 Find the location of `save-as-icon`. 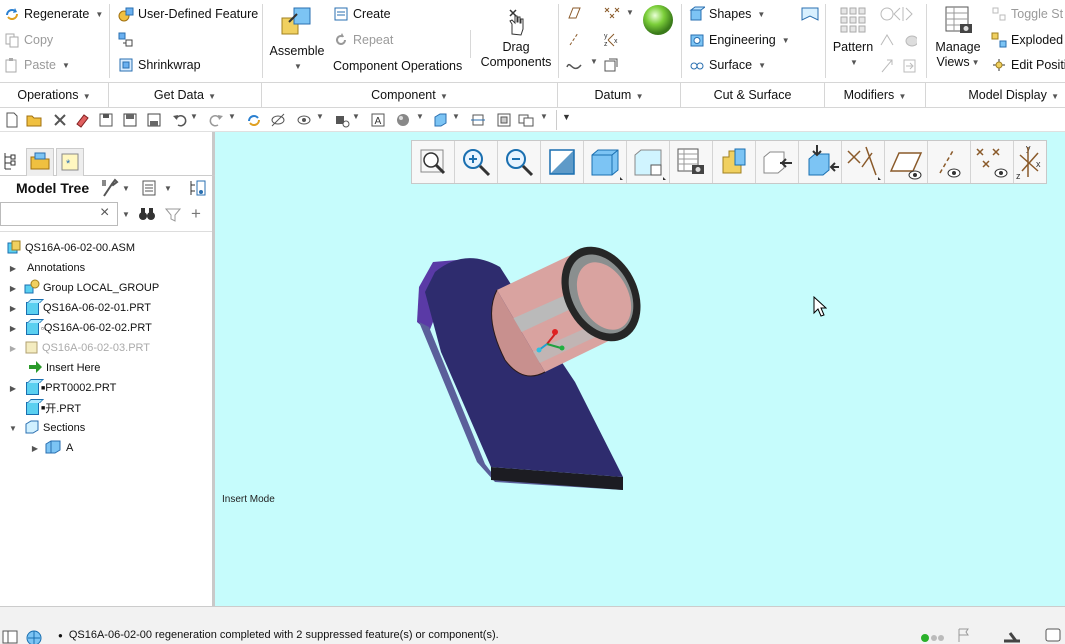

save-as-icon is located at coordinates (154, 120).